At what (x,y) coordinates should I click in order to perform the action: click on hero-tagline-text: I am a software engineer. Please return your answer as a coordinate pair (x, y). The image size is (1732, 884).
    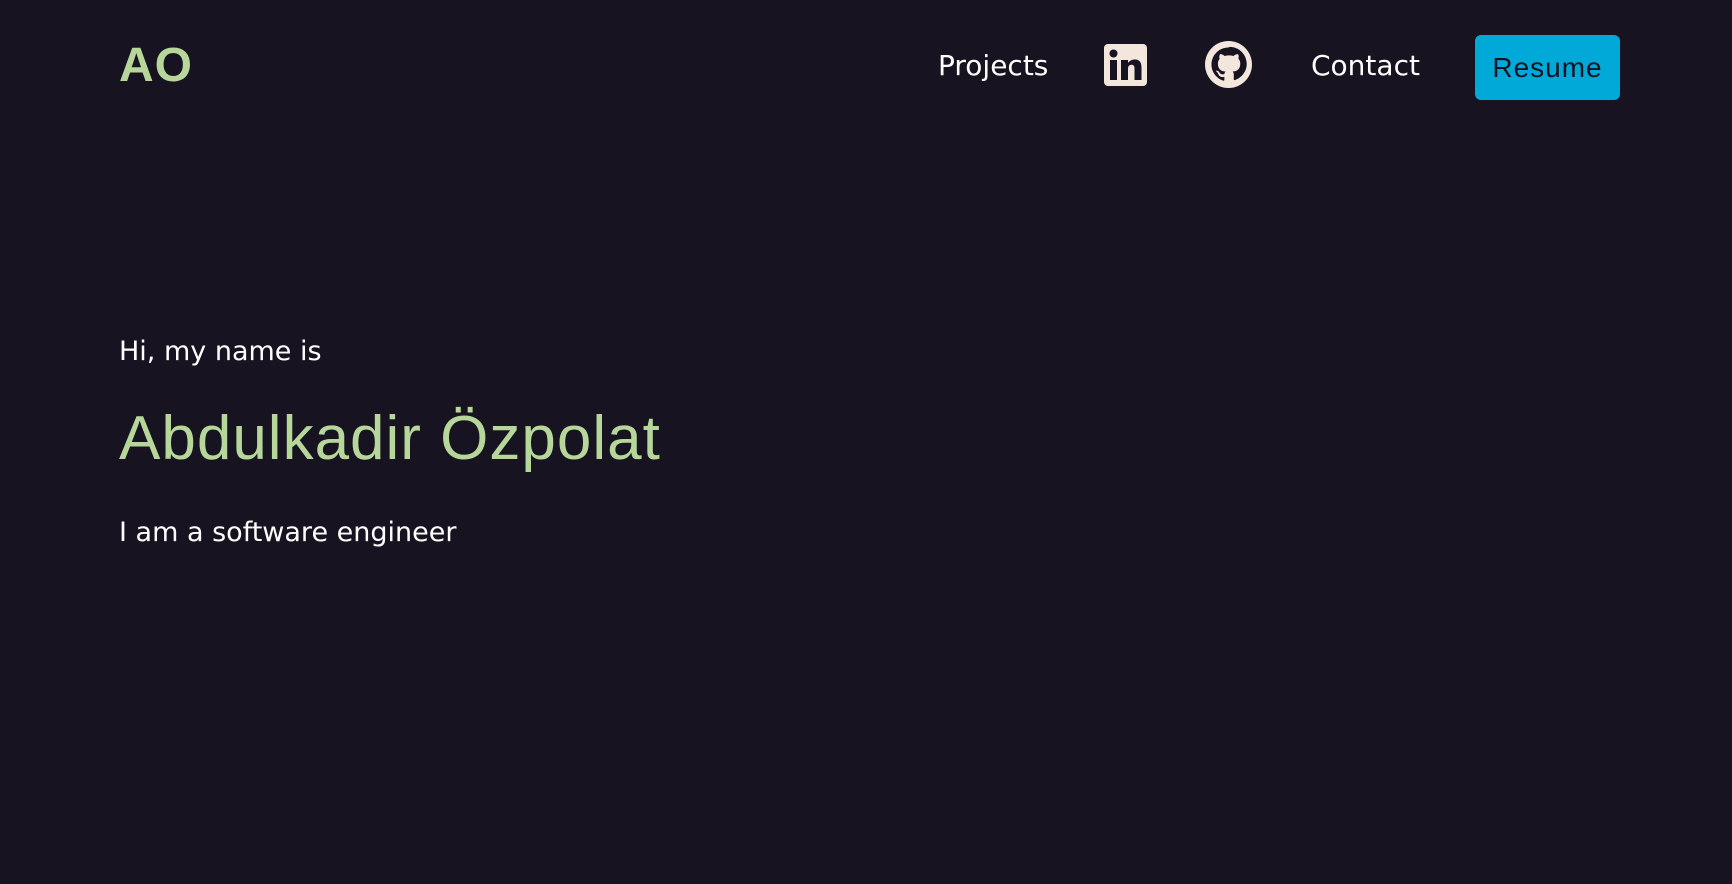
    Looking at the image, I should click on (288, 532).